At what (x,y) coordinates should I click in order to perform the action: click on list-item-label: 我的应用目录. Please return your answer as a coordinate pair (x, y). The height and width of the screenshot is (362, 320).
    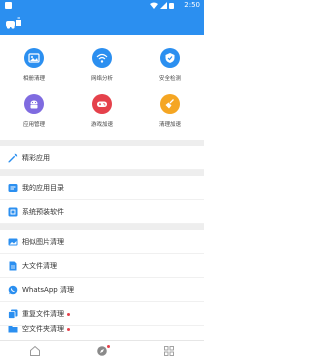
    Looking at the image, I should click on (43, 188).